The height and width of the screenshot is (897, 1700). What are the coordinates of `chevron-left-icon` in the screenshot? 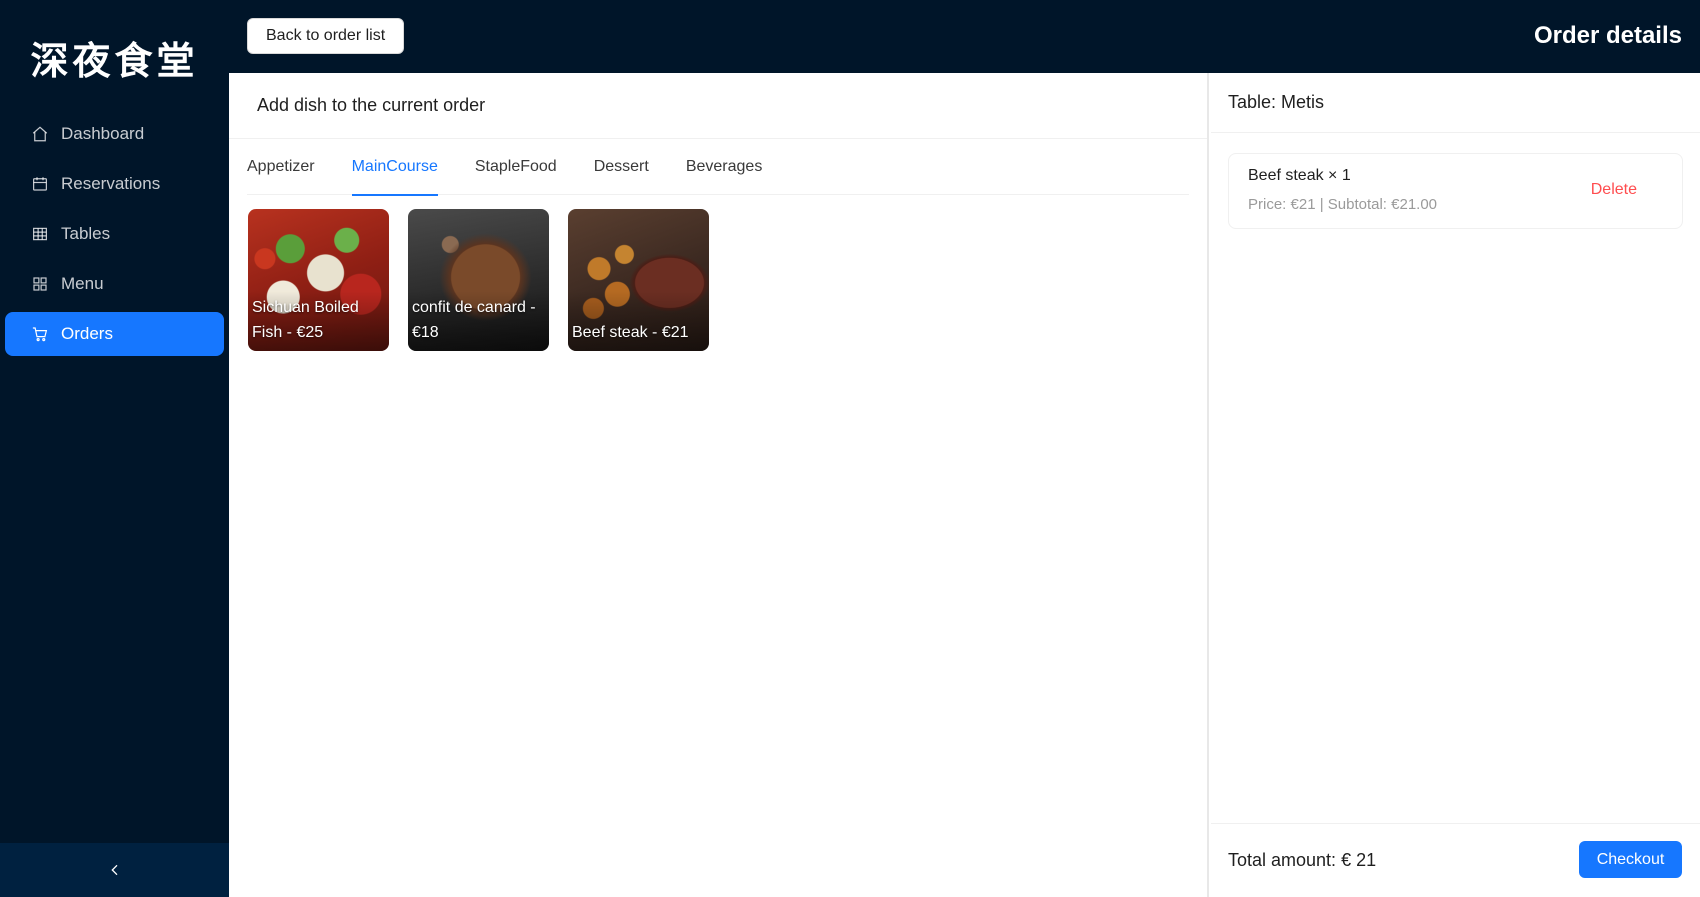 It's located at (115, 870).